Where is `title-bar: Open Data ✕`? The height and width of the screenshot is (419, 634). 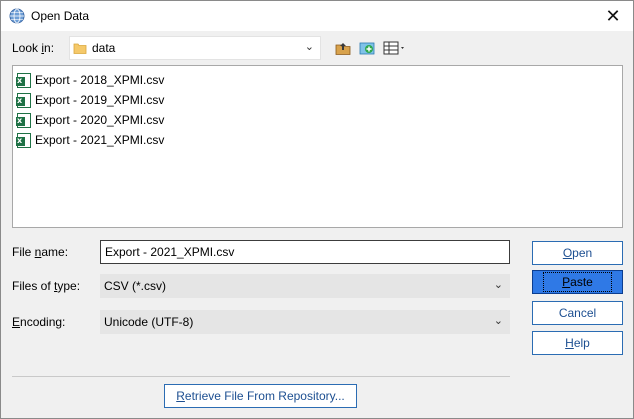
title-bar: Open Data ✕ is located at coordinates (317, 16).